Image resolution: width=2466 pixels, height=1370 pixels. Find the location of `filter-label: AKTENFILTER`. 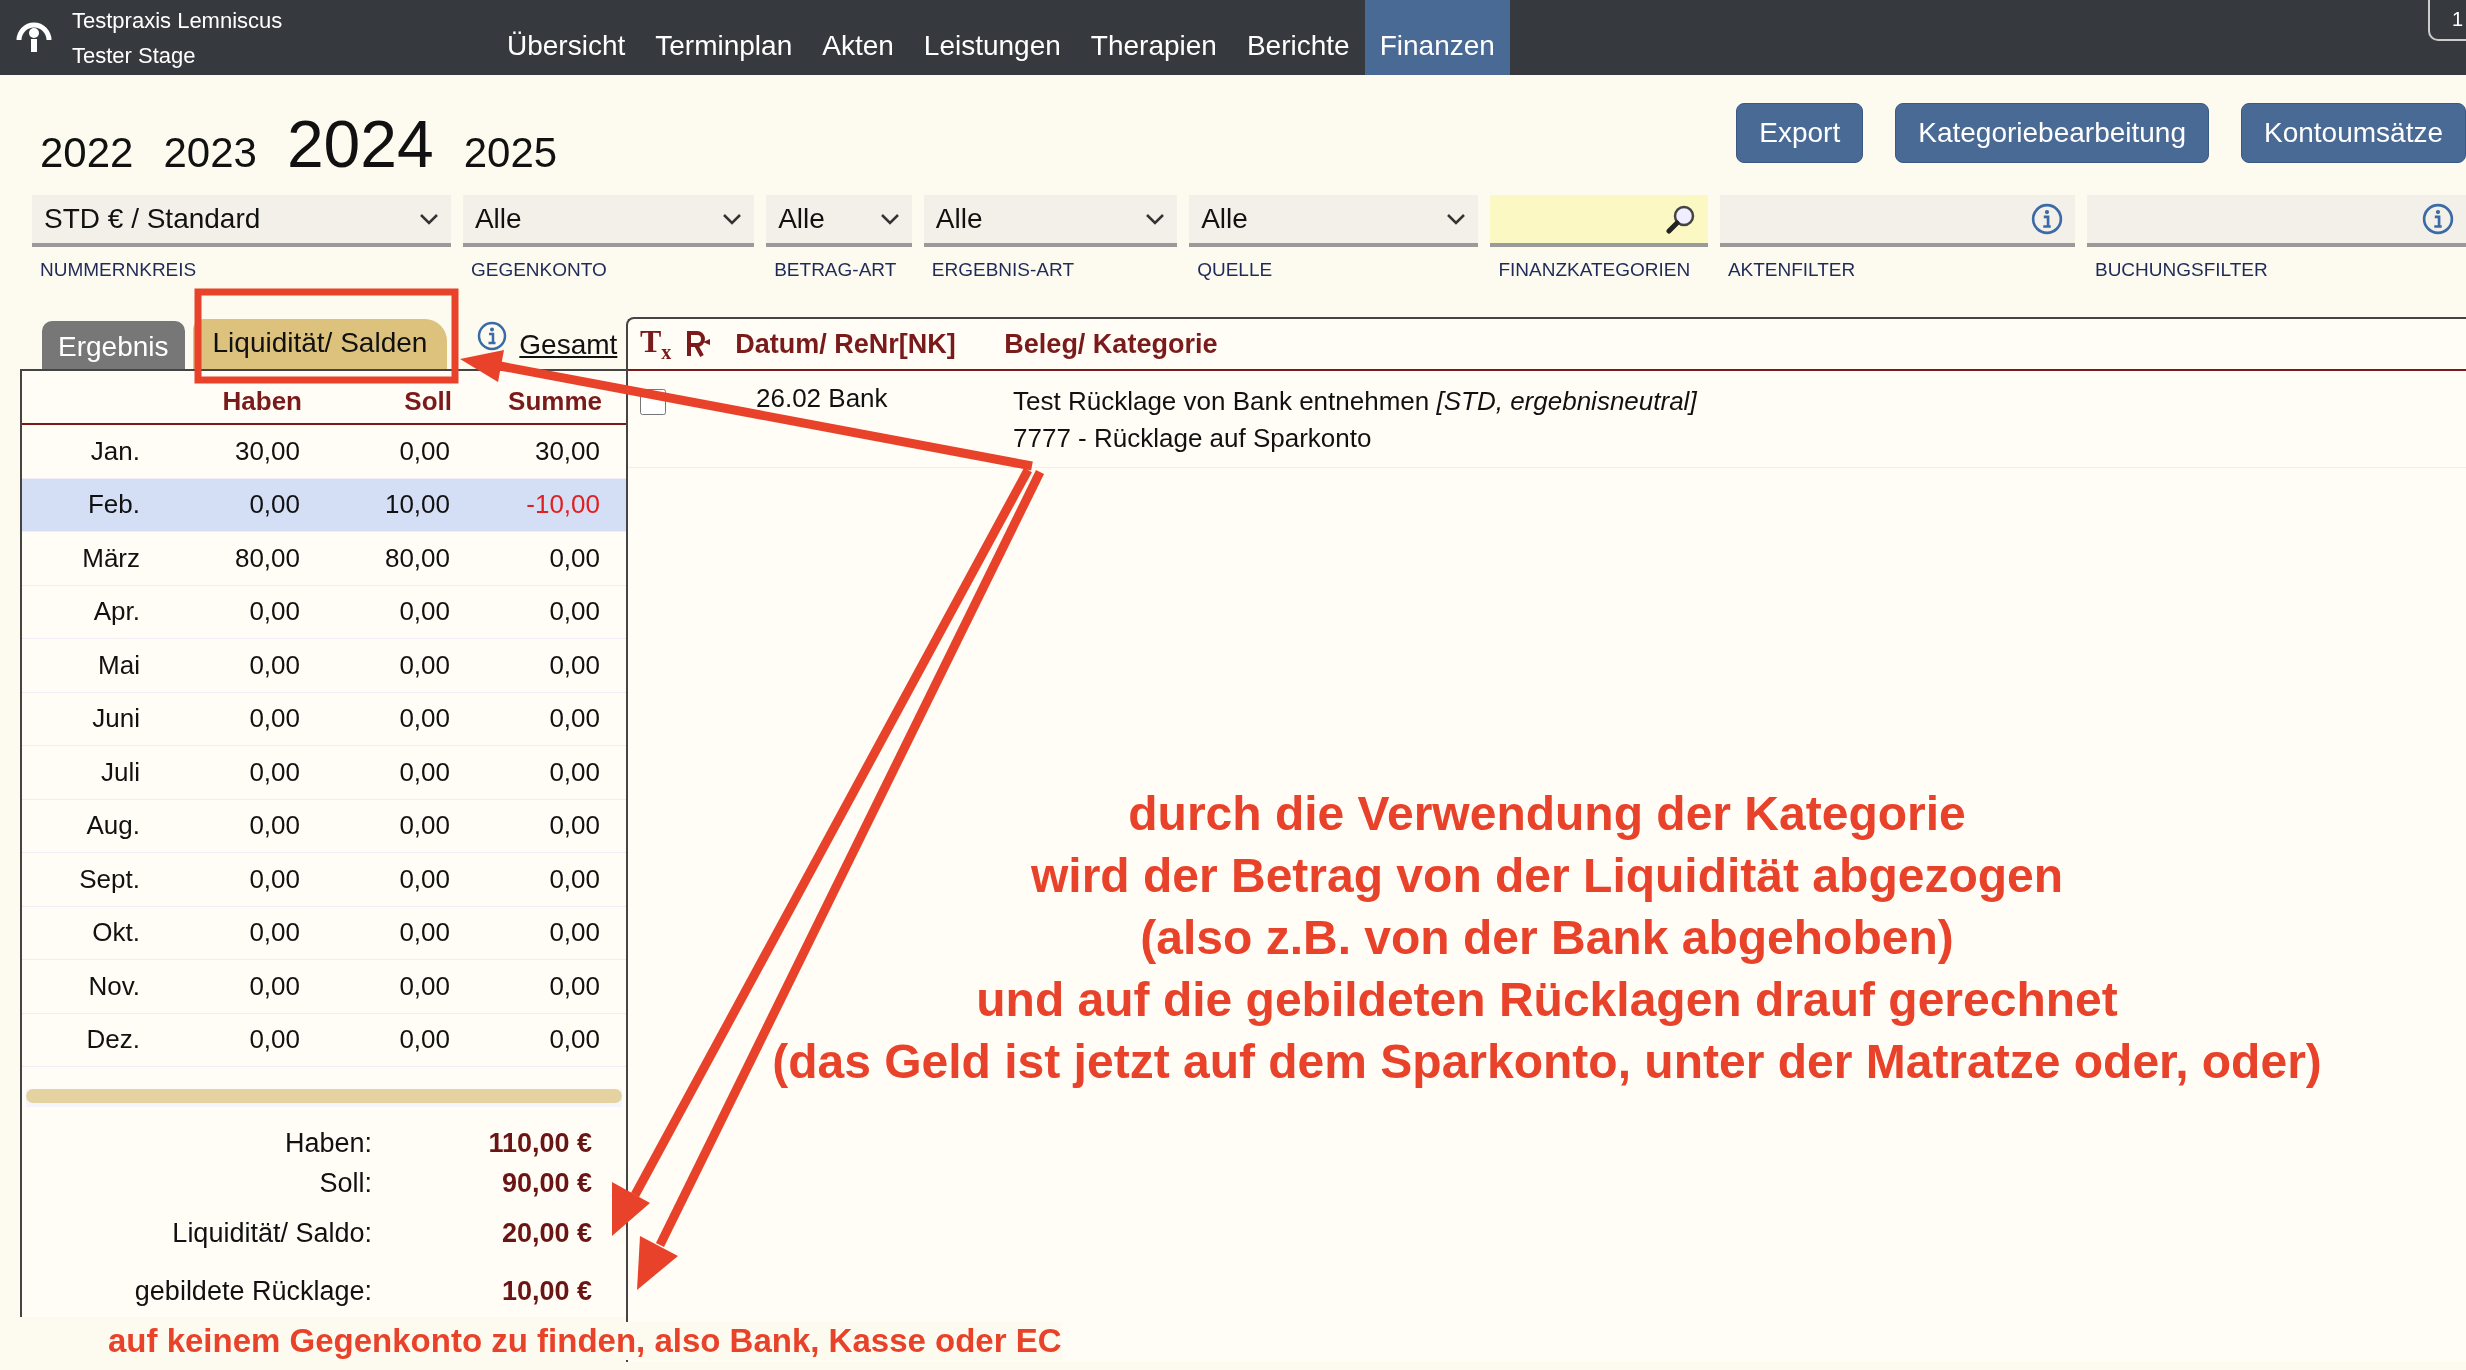

filter-label: AKTENFILTER is located at coordinates (1792, 270).